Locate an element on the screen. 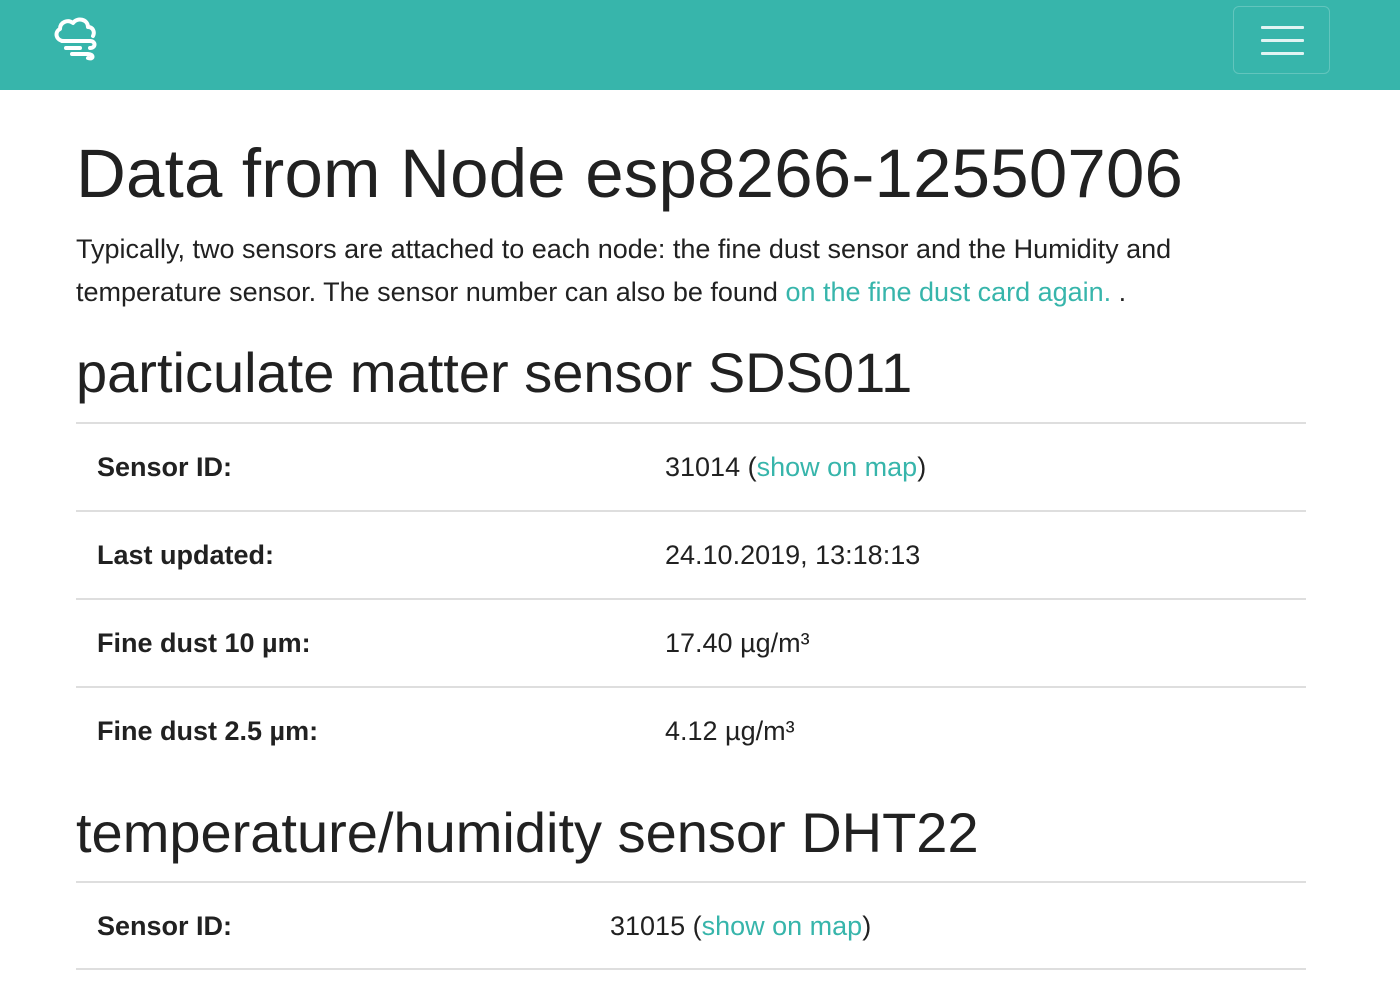  row-value: 31014 (show on map) is located at coordinates (985, 466).